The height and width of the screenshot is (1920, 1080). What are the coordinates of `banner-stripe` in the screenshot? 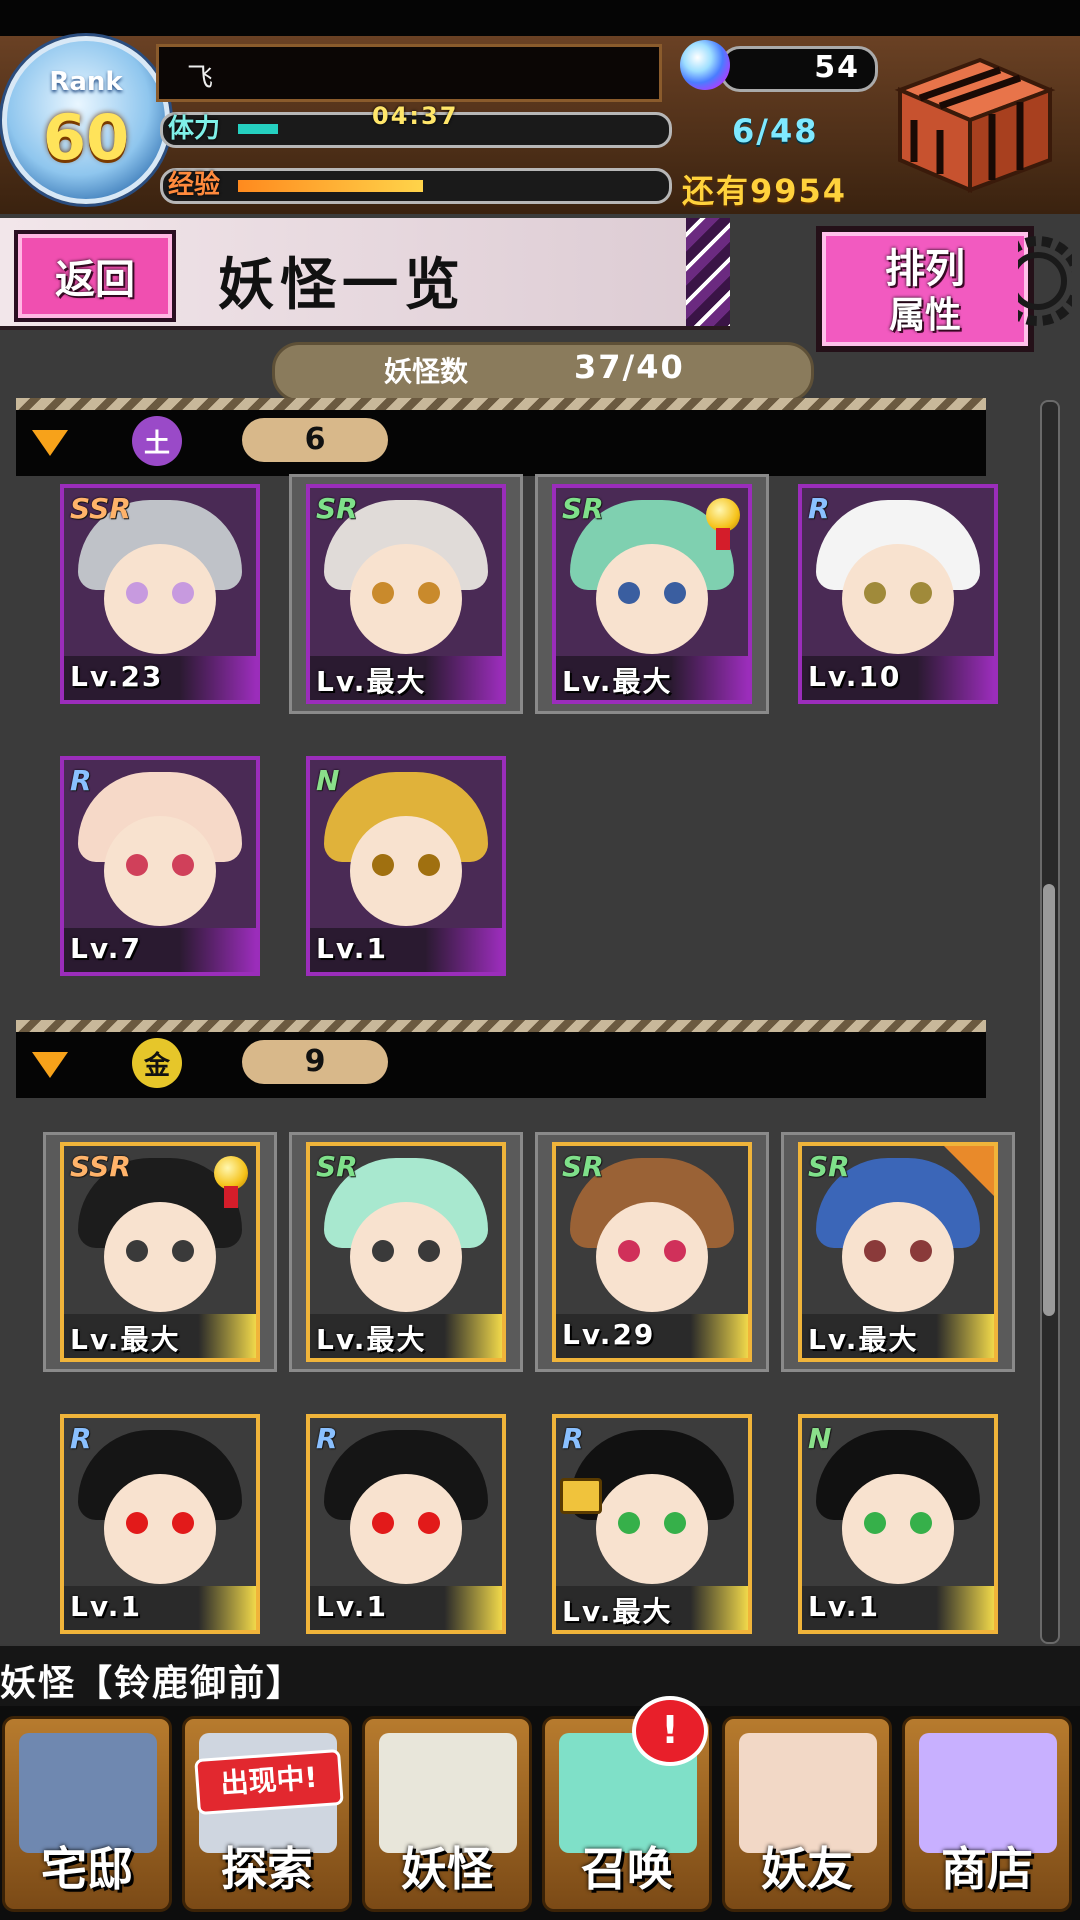 It's located at (708, 272).